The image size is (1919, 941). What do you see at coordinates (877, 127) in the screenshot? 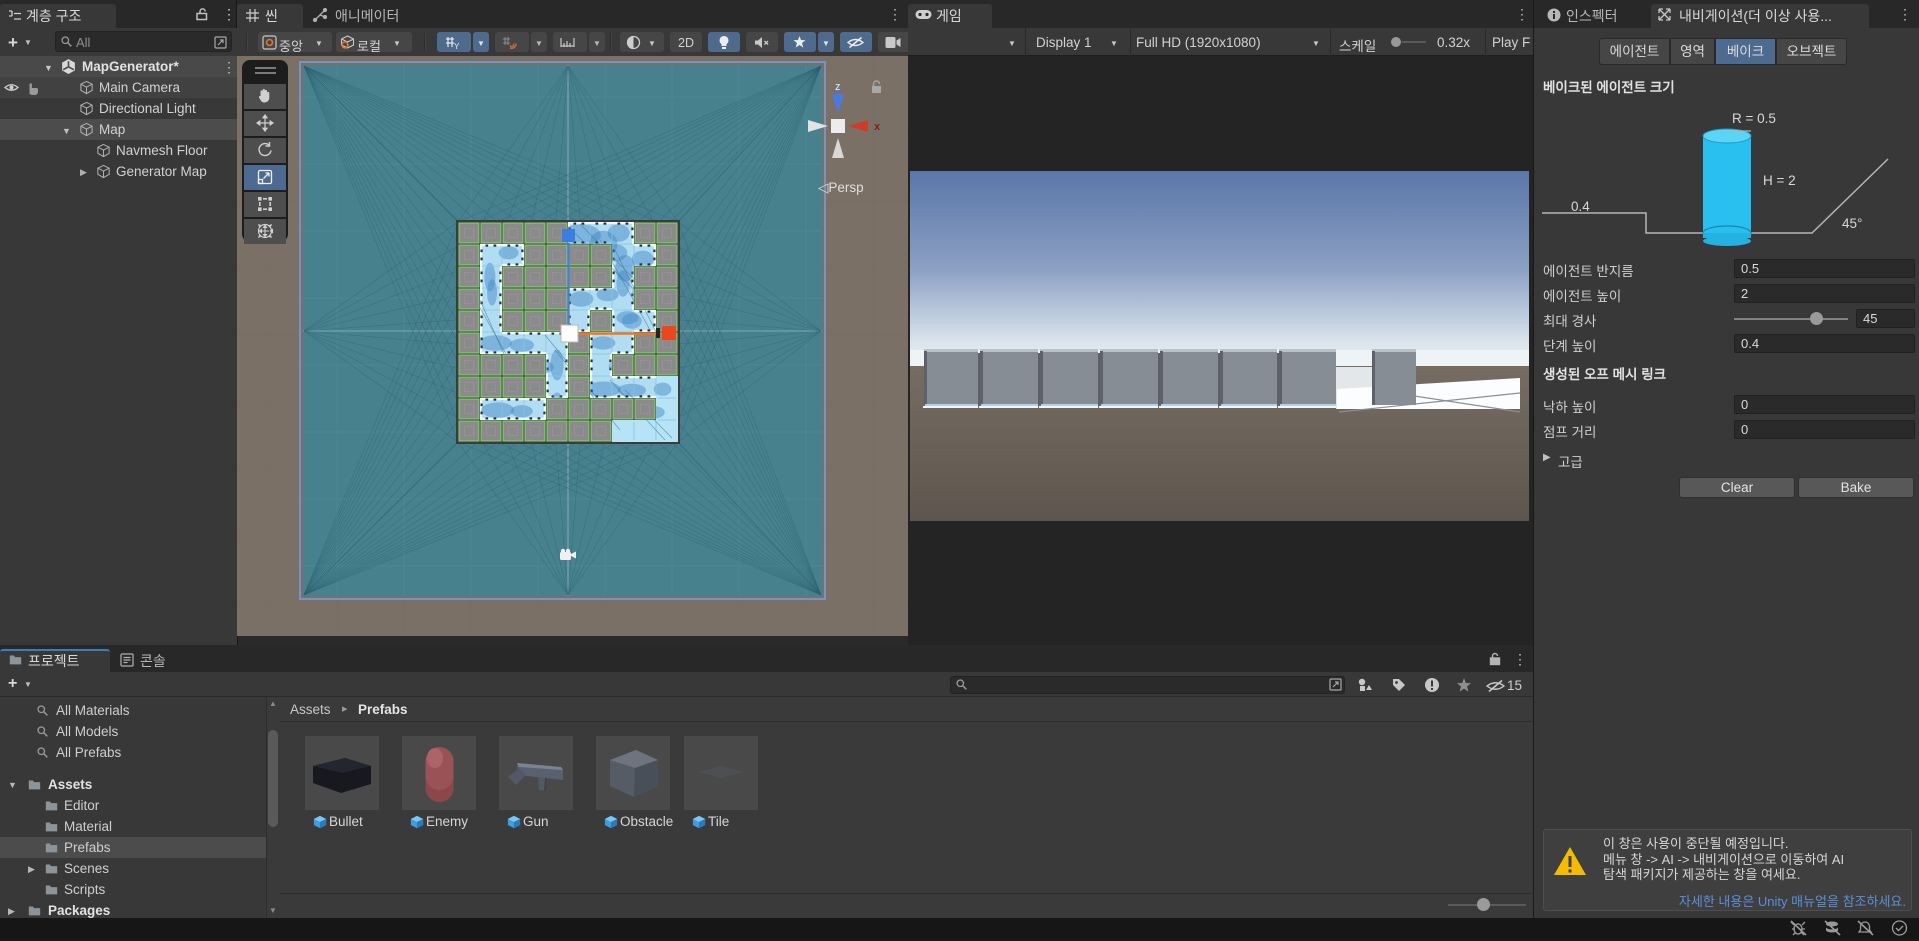
I see `svg-text: x` at bounding box center [877, 127].